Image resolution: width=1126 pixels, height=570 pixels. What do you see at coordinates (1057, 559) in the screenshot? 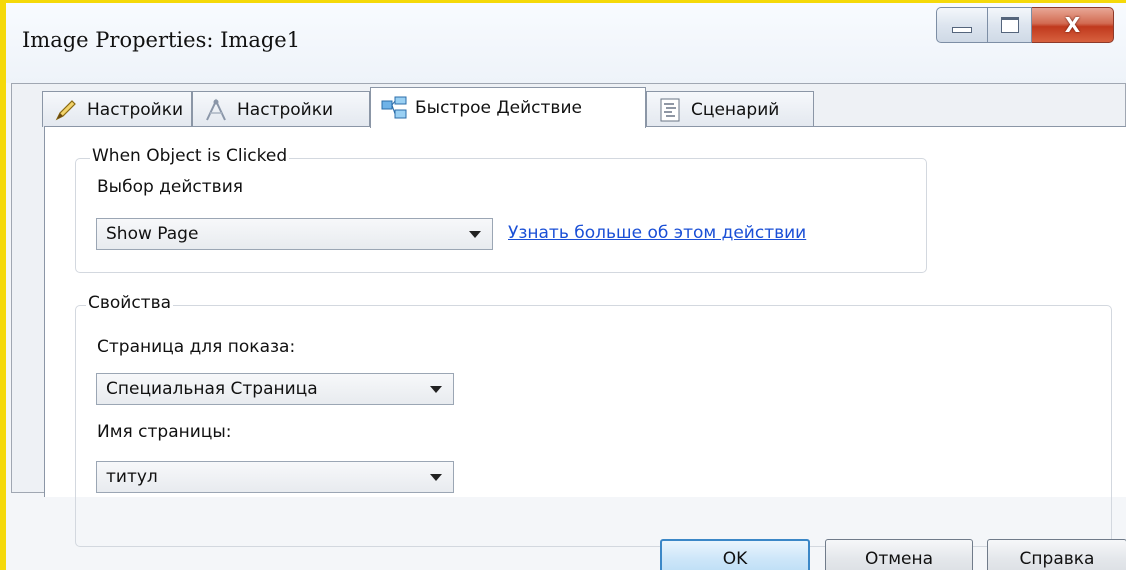
I see `help-button-label: Справка` at bounding box center [1057, 559].